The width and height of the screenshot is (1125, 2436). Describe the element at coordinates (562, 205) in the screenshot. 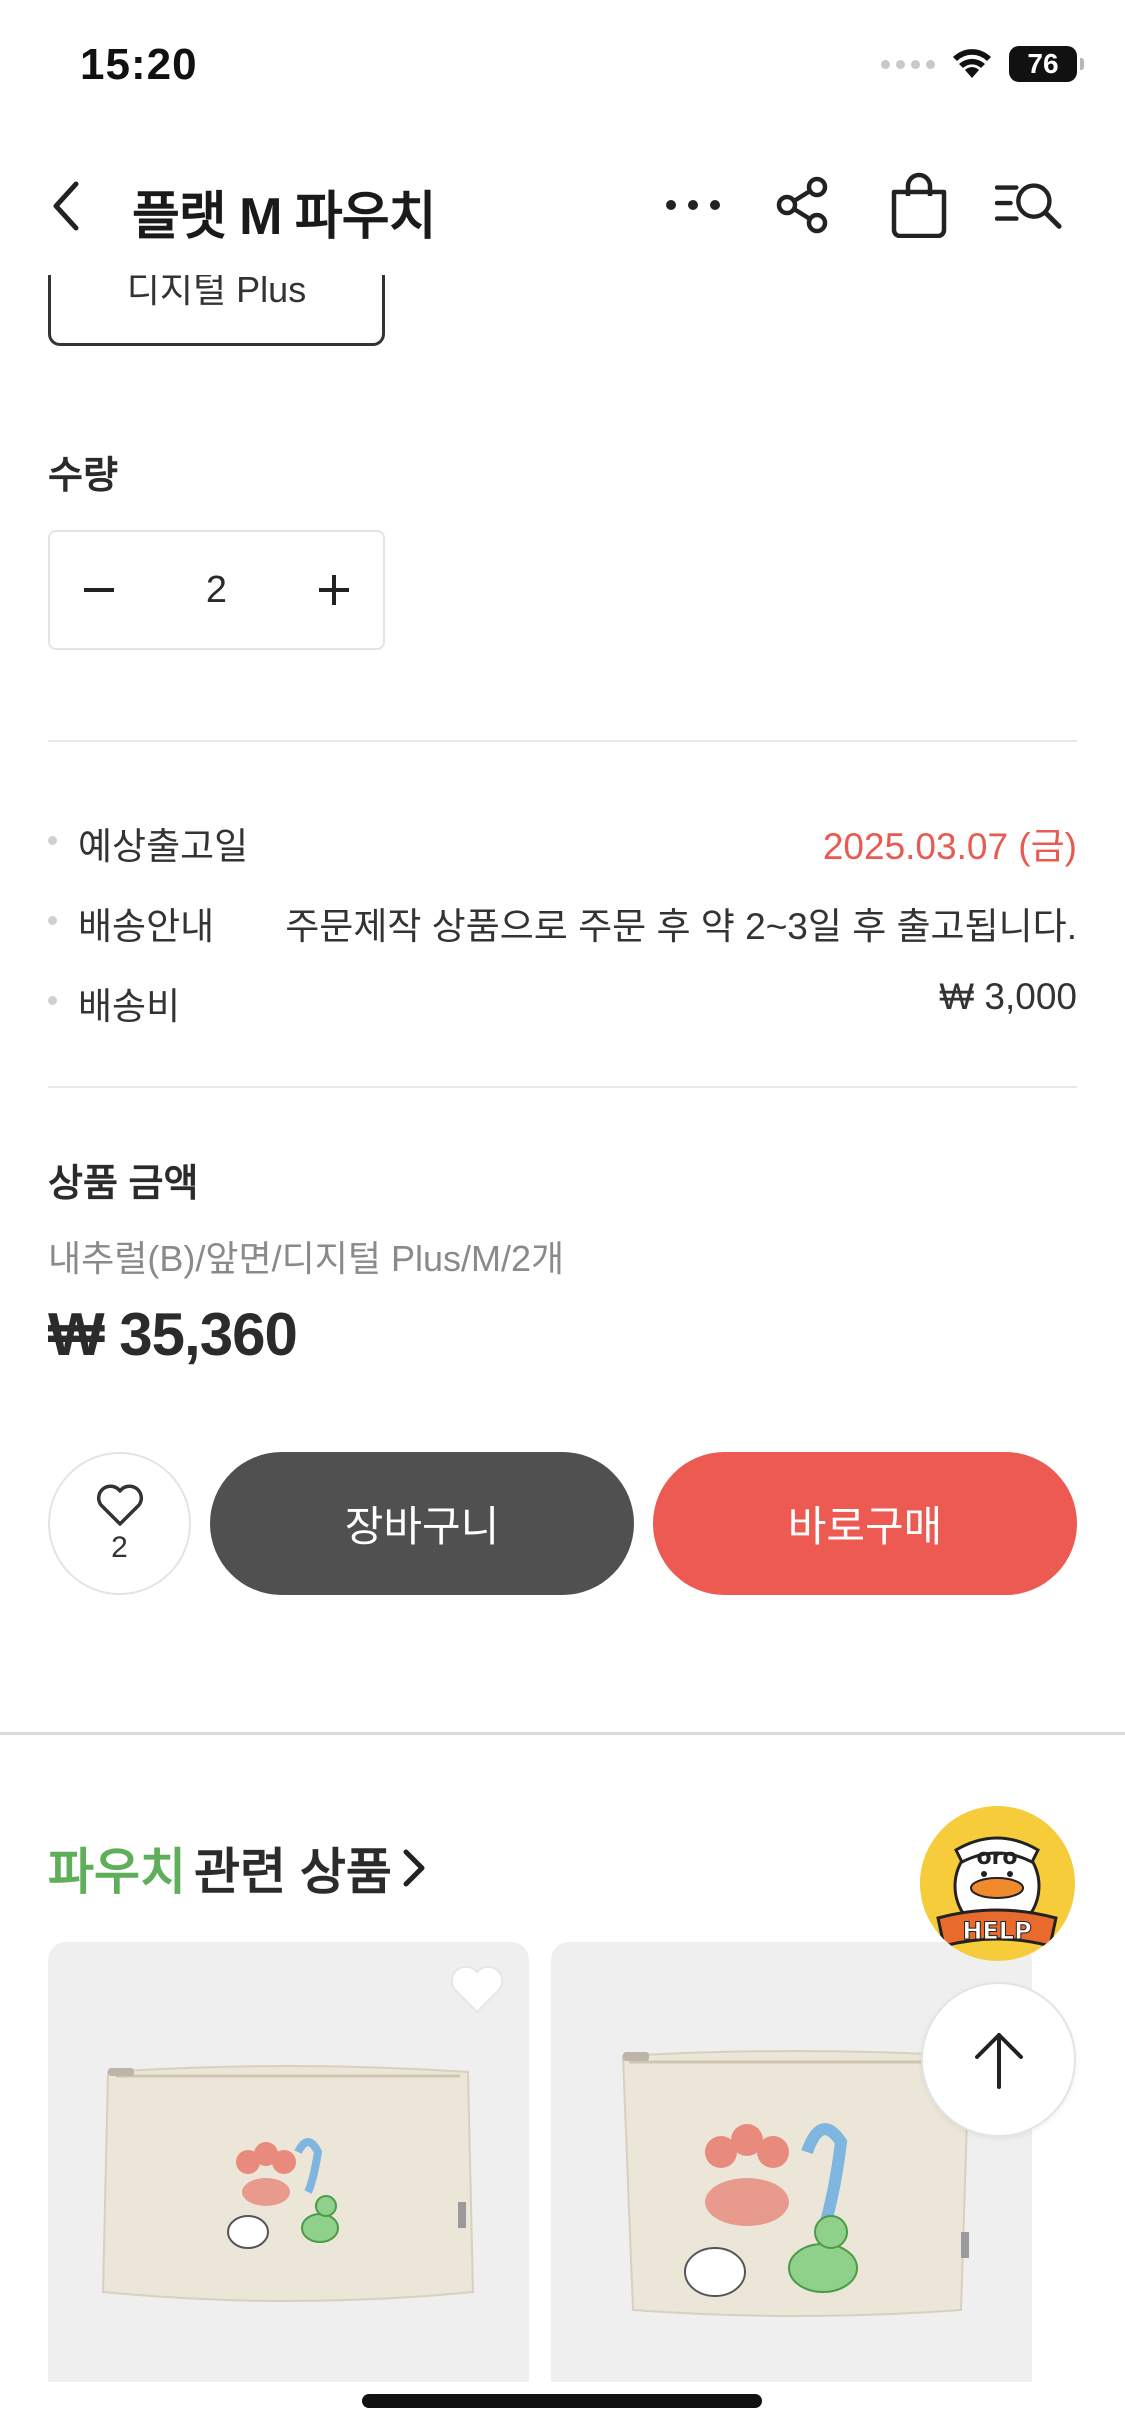

I see `navigation-bar: 플랫 M 파우치` at that location.